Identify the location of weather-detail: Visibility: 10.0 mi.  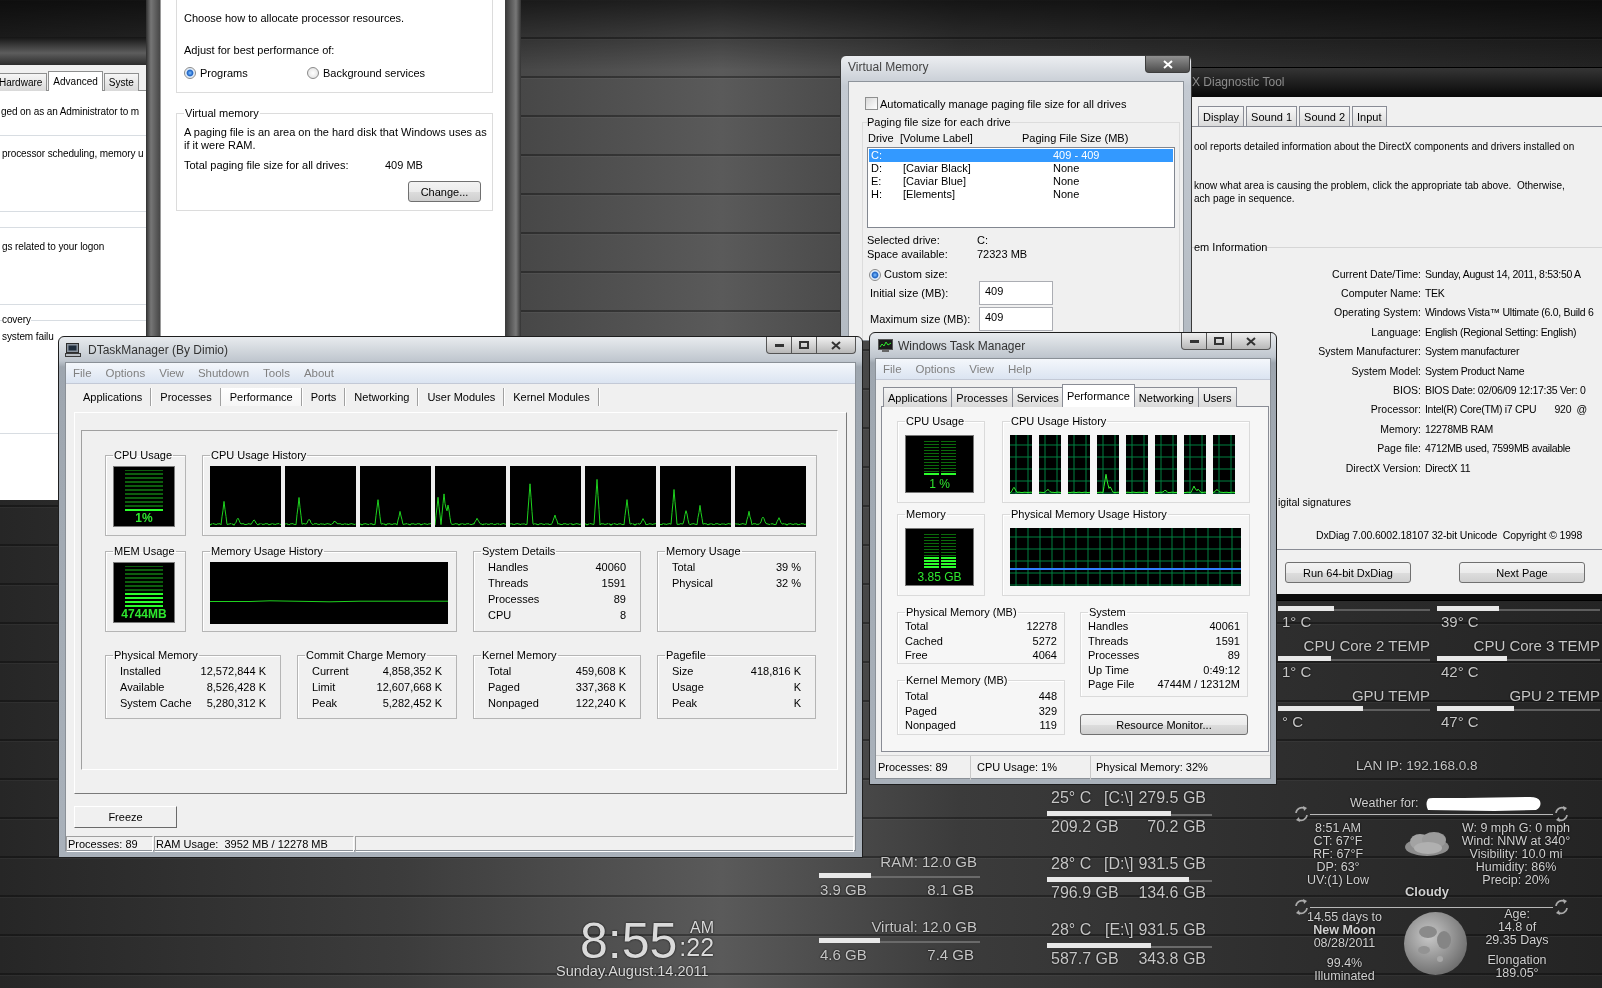
(1516, 854).